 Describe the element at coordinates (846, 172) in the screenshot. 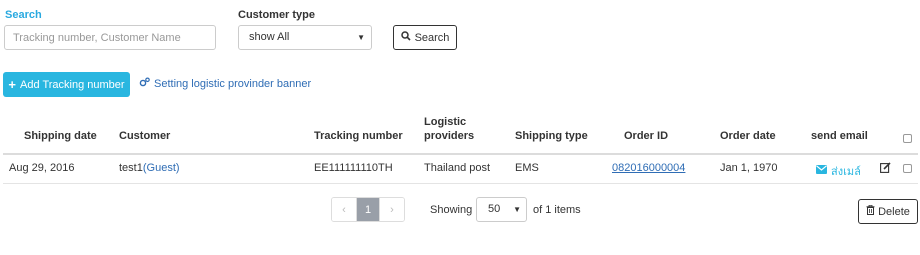

I see `send-email-label: ส่งเมล์` at that location.